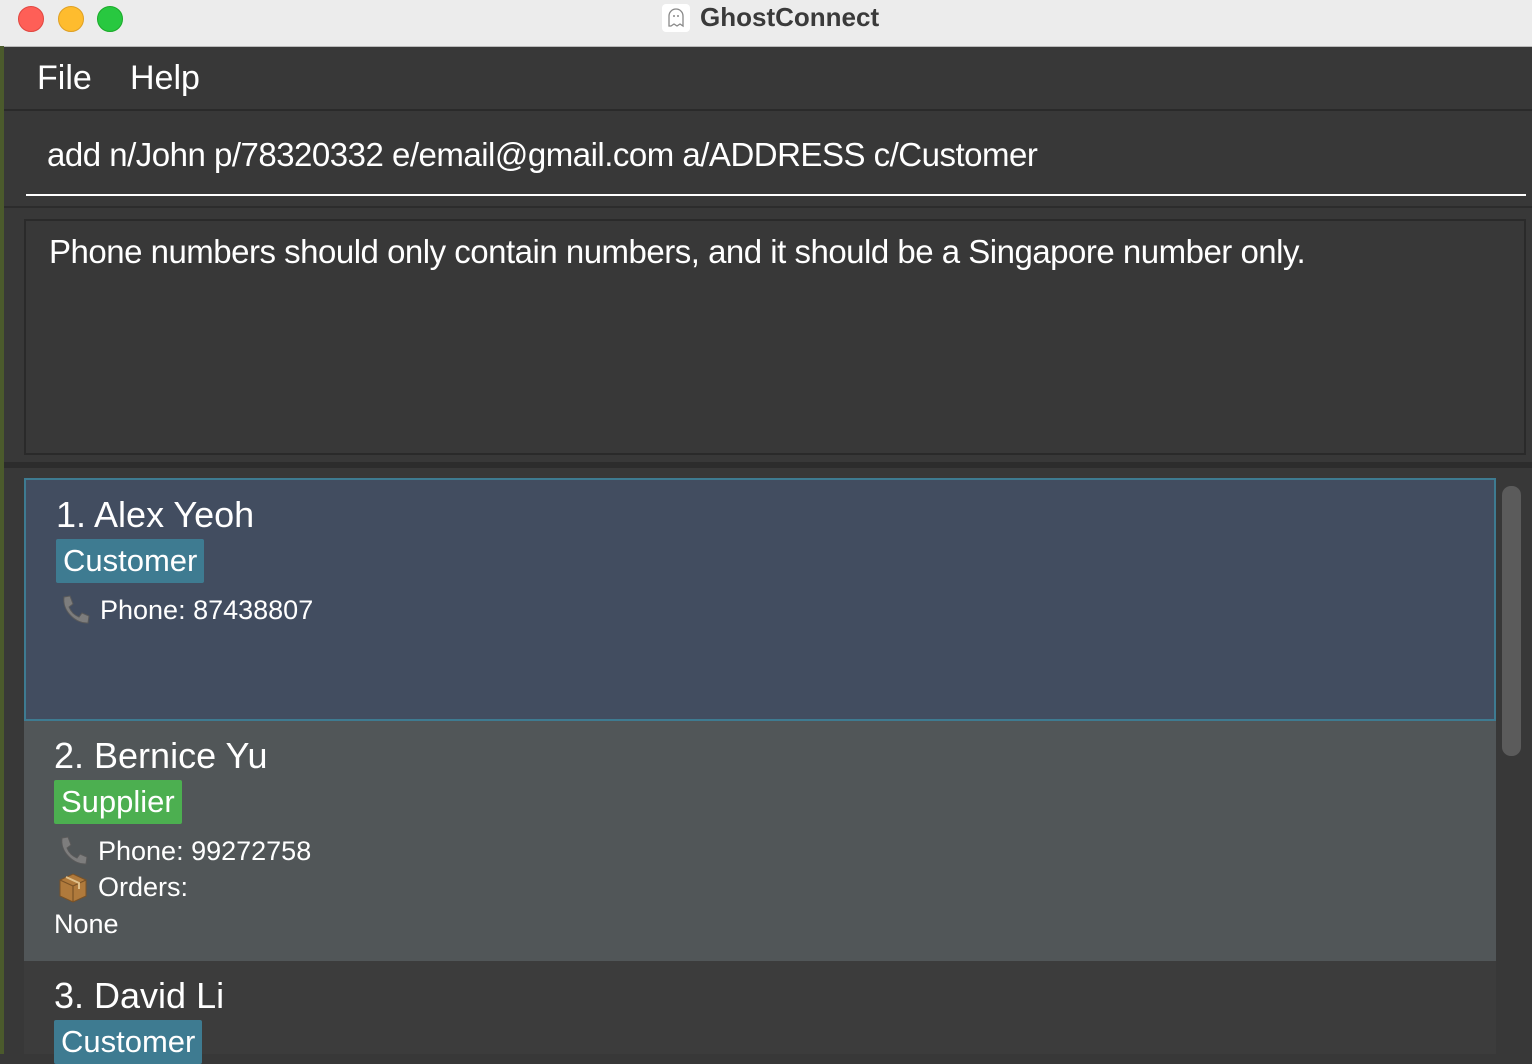  I want to click on list-scrollbar, so click(1511, 621).